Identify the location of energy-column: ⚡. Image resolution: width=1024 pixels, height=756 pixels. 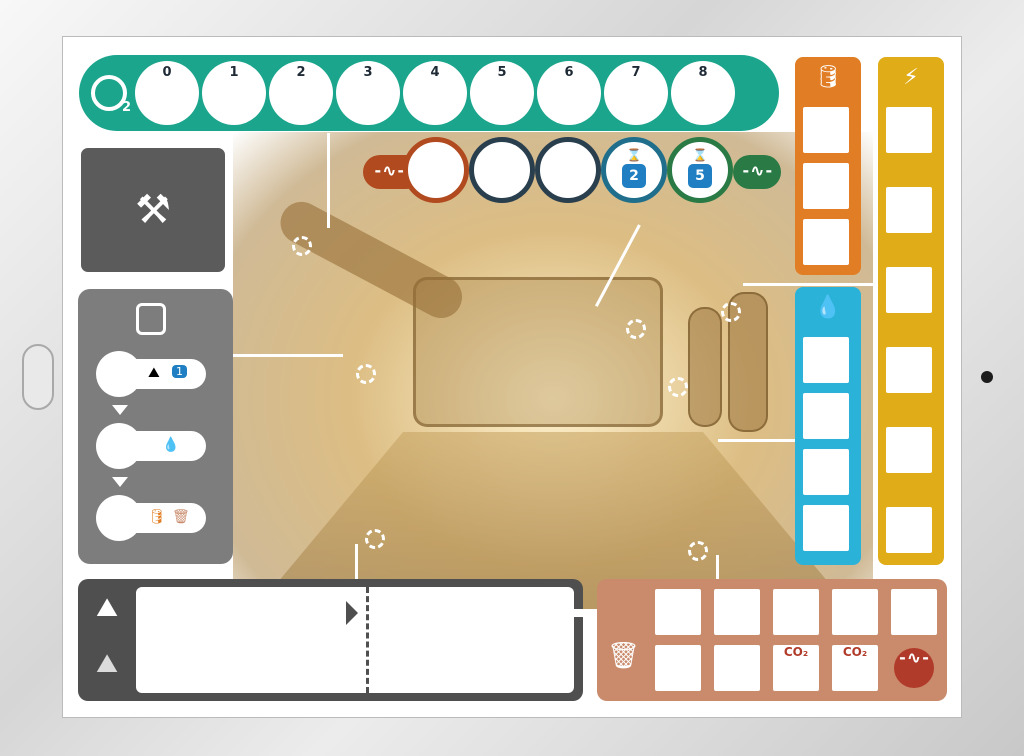
(911, 311).